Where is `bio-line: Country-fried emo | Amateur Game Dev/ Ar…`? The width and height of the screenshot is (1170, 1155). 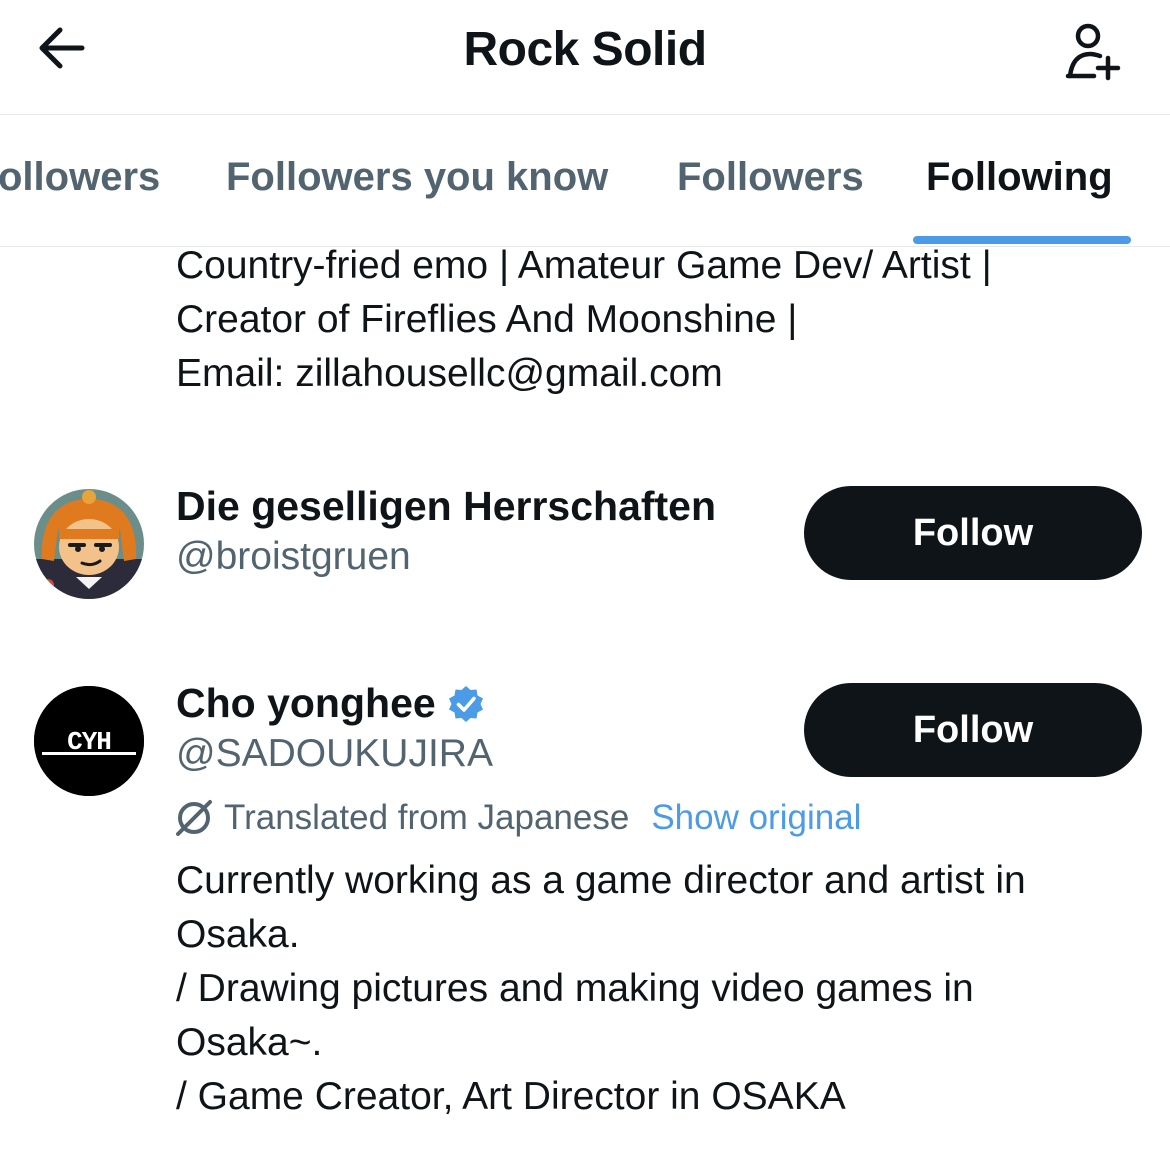 bio-line: Country-fried emo | Amateur Game Dev/ Ar… is located at coordinates (584, 265).